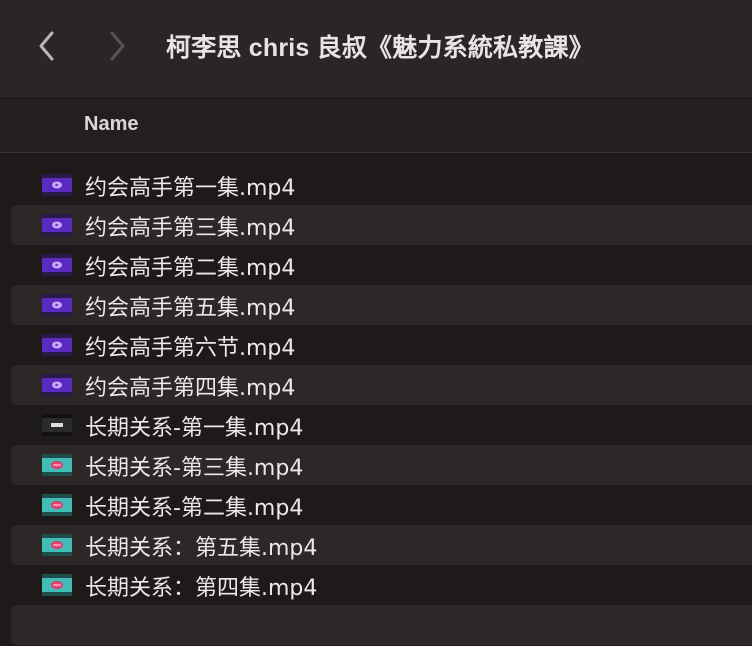  I want to click on forward-button, so click(117, 46).